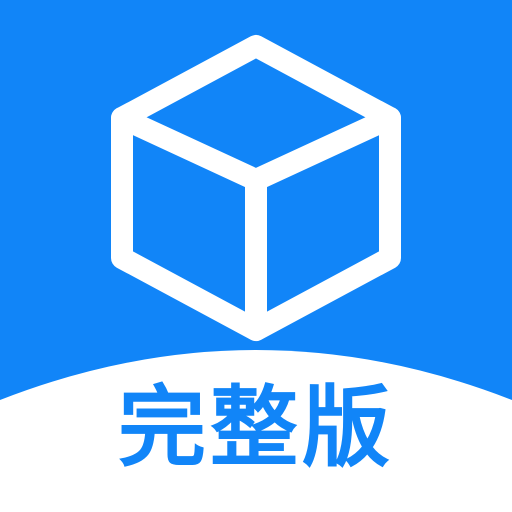  Describe the element at coordinates (255, 427) in the screenshot. I see `edition-label: 完整版` at that location.